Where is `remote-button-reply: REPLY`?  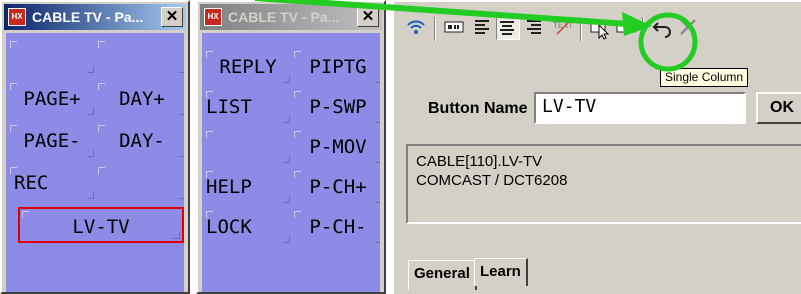 remote-button-reply: REPLY is located at coordinates (248, 67).